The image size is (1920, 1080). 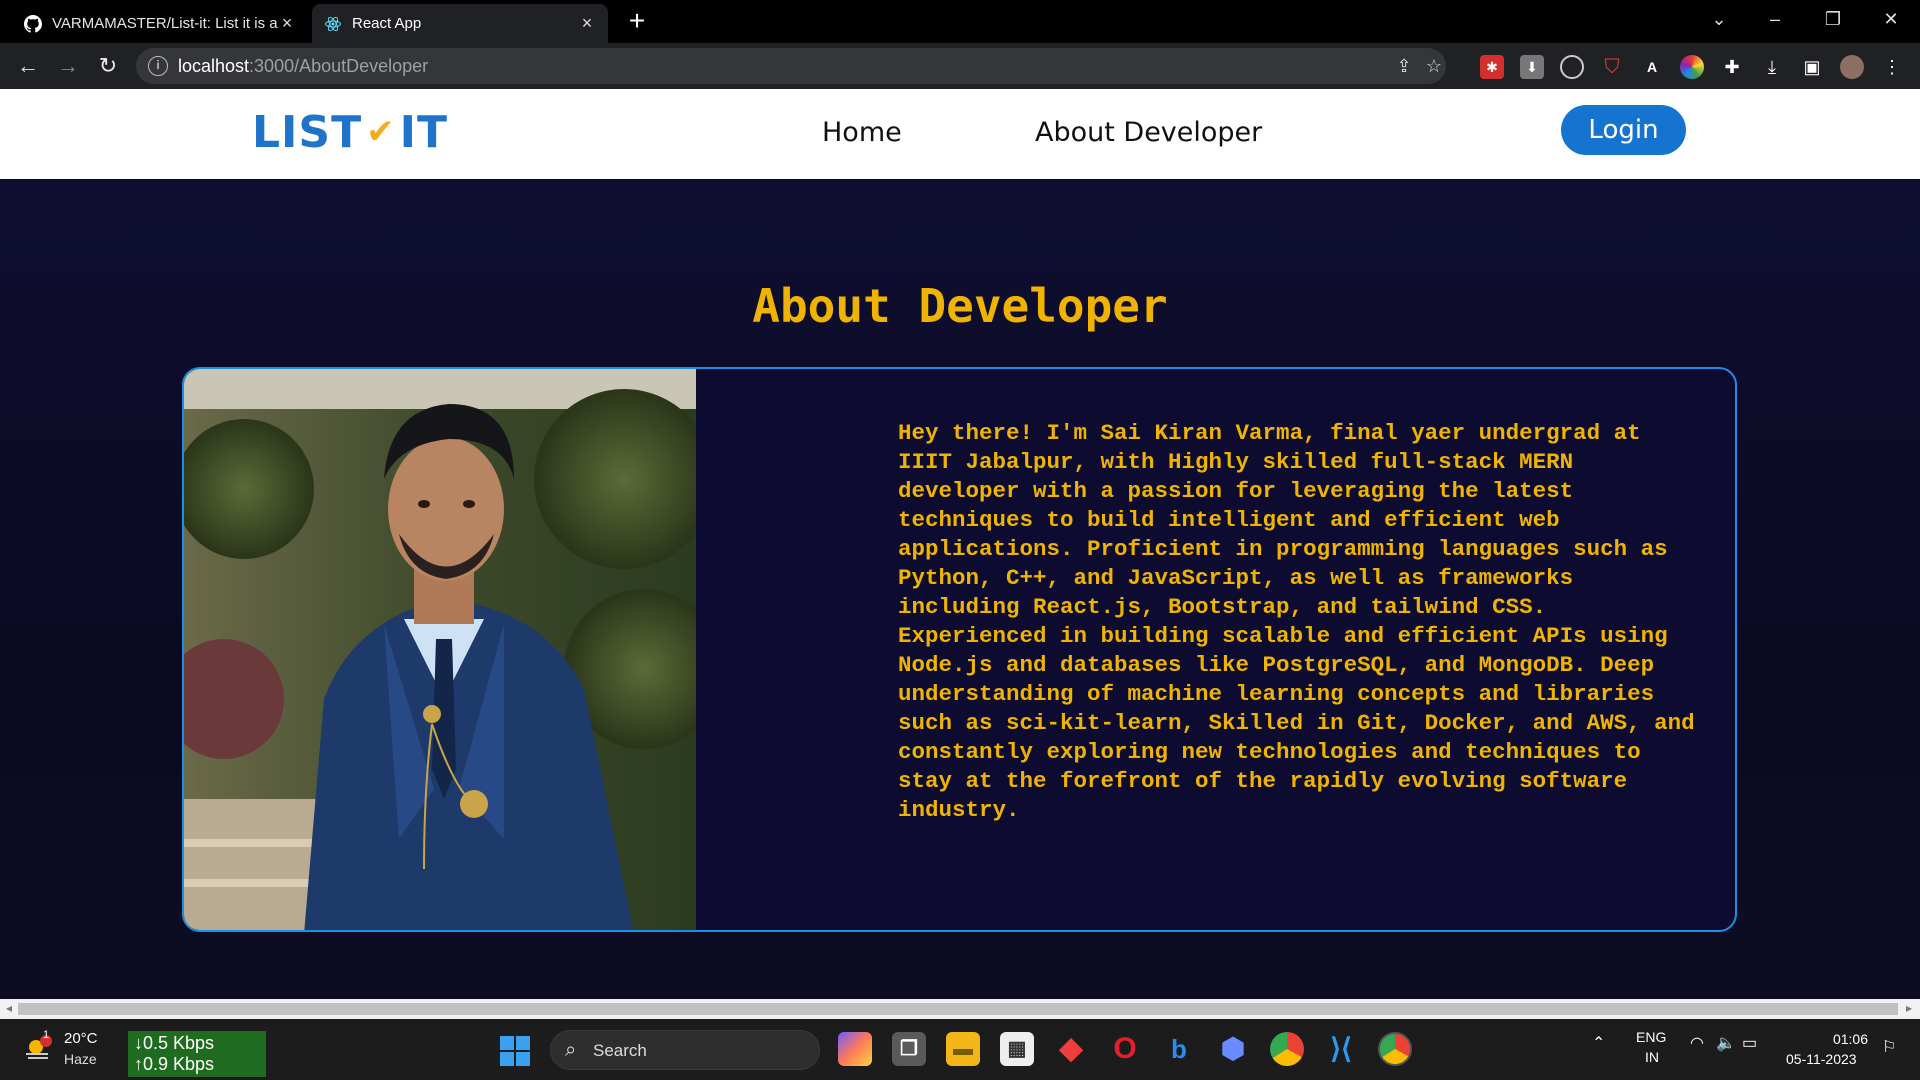 What do you see at coordinates (791, 66) in the screenshot?
I see `url-bar: i localhost:3000/AboutDeveloper ⇪ ☆` at bounding box center [791, 66].